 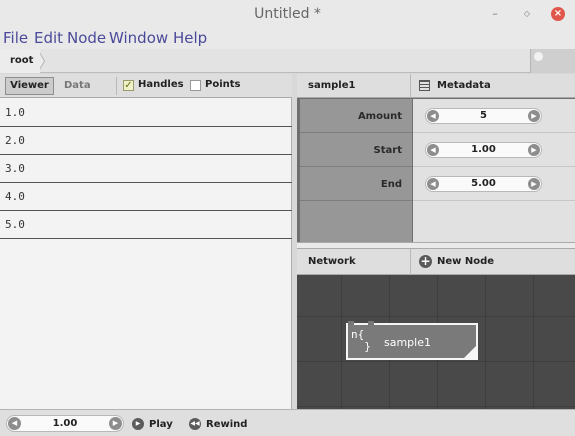 I want to click on handles-label: Handles, so click(x=161, y=84).